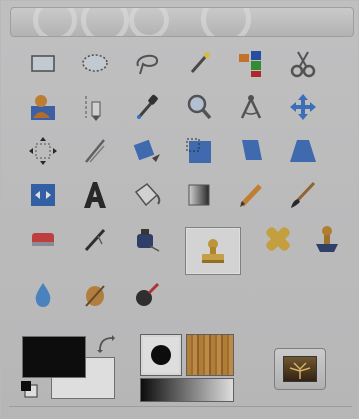  I want to click on magnifier-icon, so click(199, 107).